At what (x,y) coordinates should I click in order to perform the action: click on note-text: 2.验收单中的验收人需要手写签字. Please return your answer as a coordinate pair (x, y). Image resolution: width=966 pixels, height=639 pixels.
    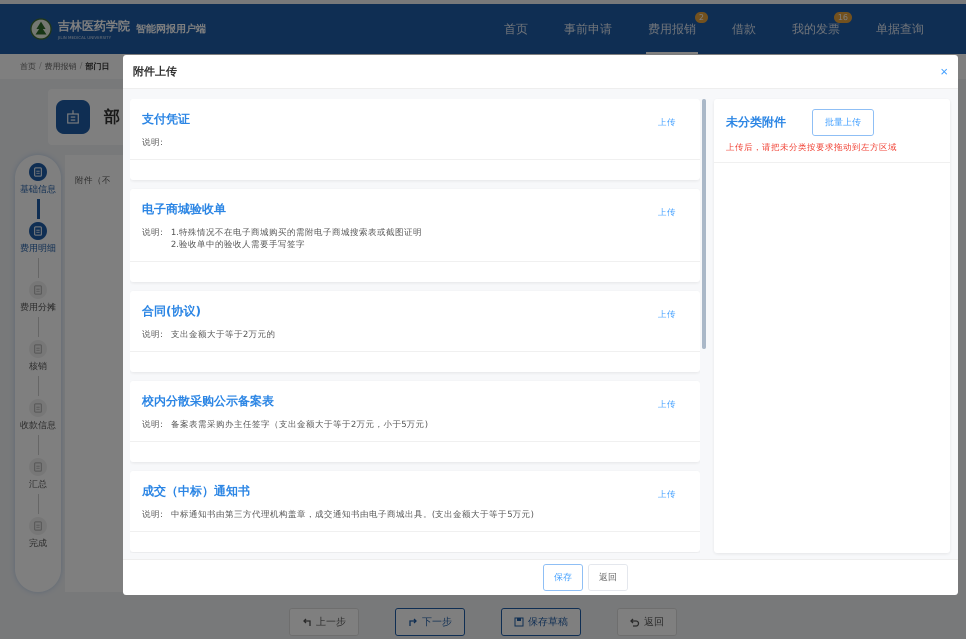
    Looking at the image, I should click on (238, 245).